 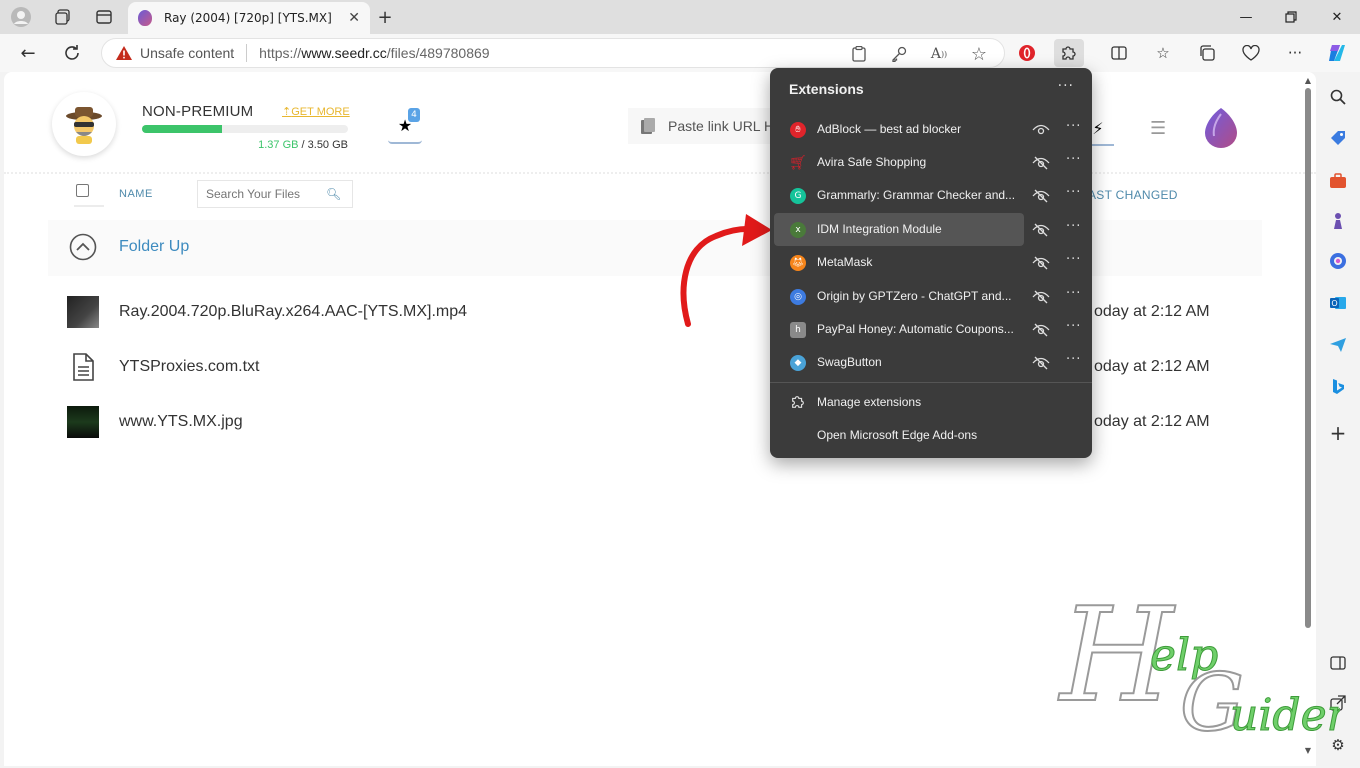 I want to click on shopping-tag-icon, so click(x=1338, y=138).